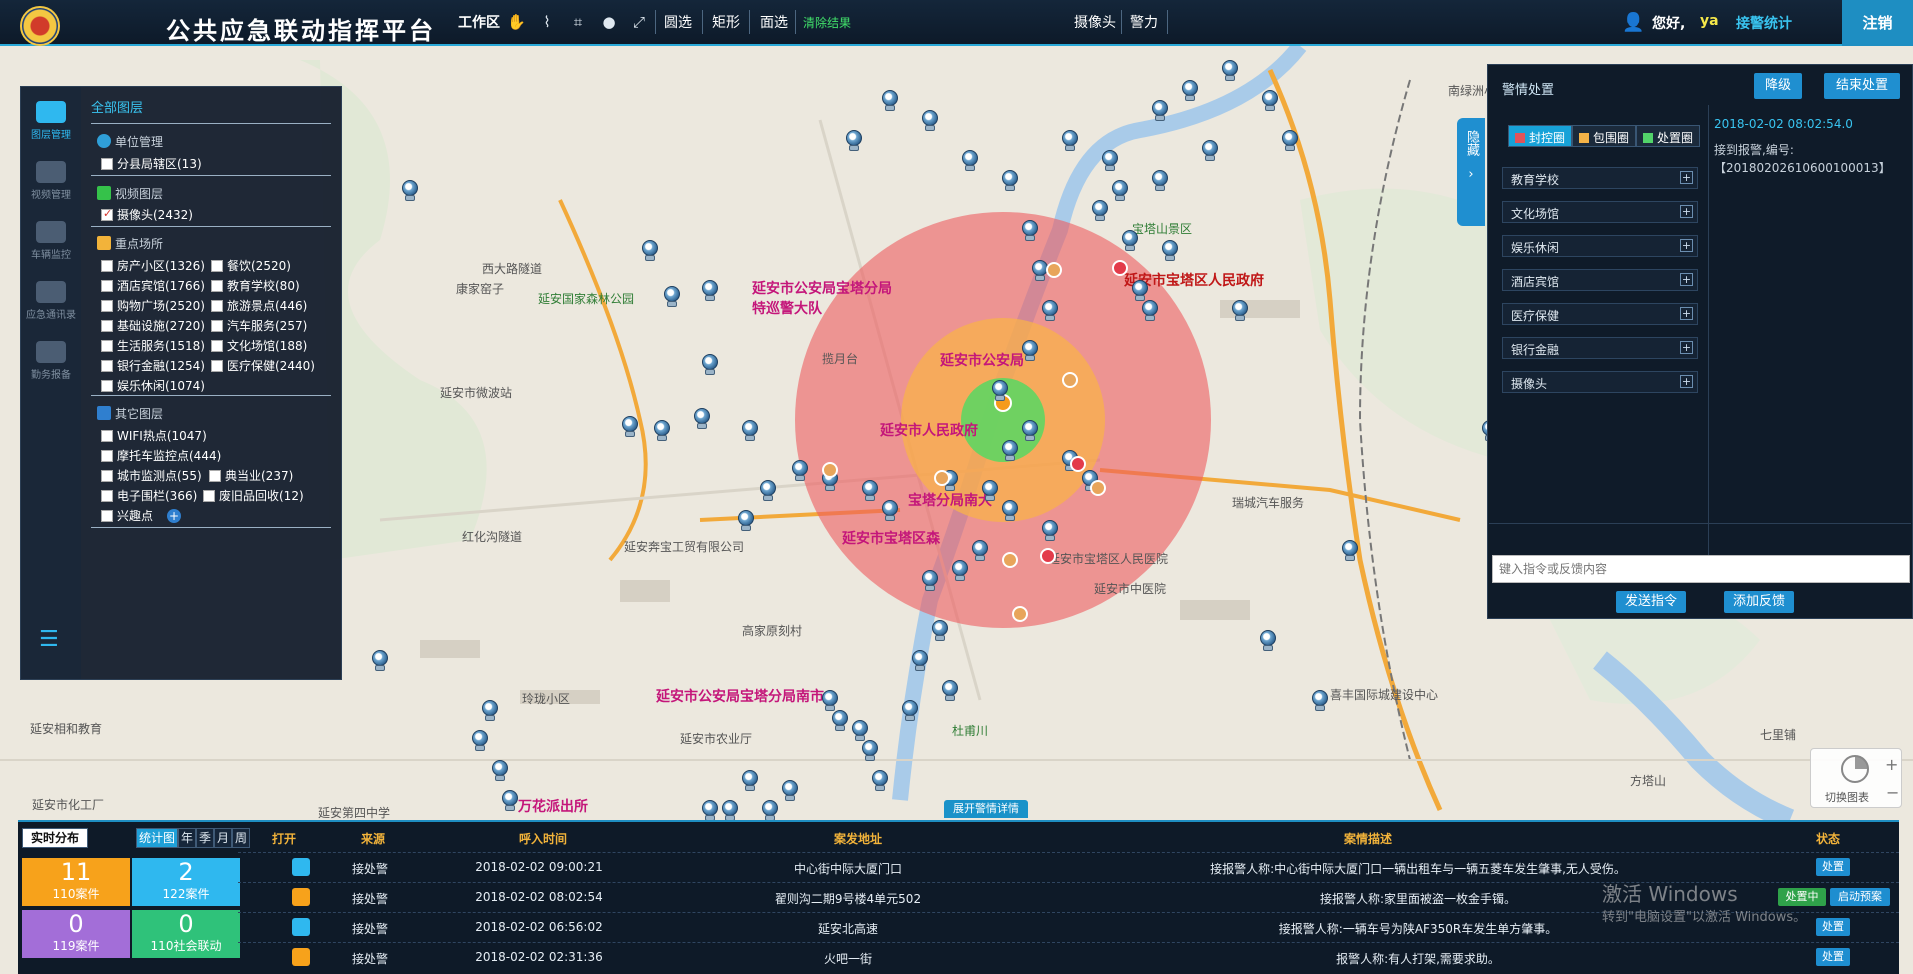  What do you see at coordinates (1600, 178) in the screenshot?
I see `category-row: 教育学校 +` at bounding box center [1600, 178].